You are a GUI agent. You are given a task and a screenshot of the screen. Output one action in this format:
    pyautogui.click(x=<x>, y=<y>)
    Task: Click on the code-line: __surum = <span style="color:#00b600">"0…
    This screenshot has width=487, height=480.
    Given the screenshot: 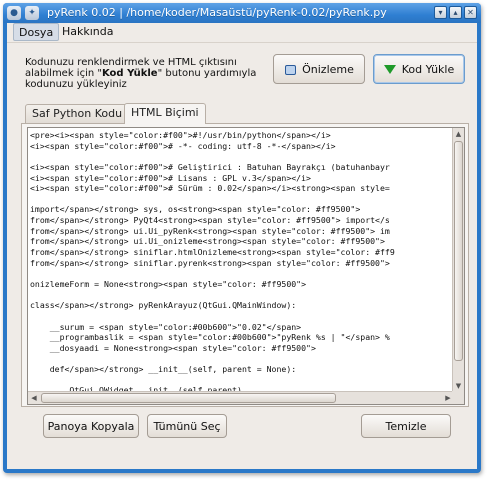 What is the action you would take?
    pyautogui.click(x=166, y=326)
    